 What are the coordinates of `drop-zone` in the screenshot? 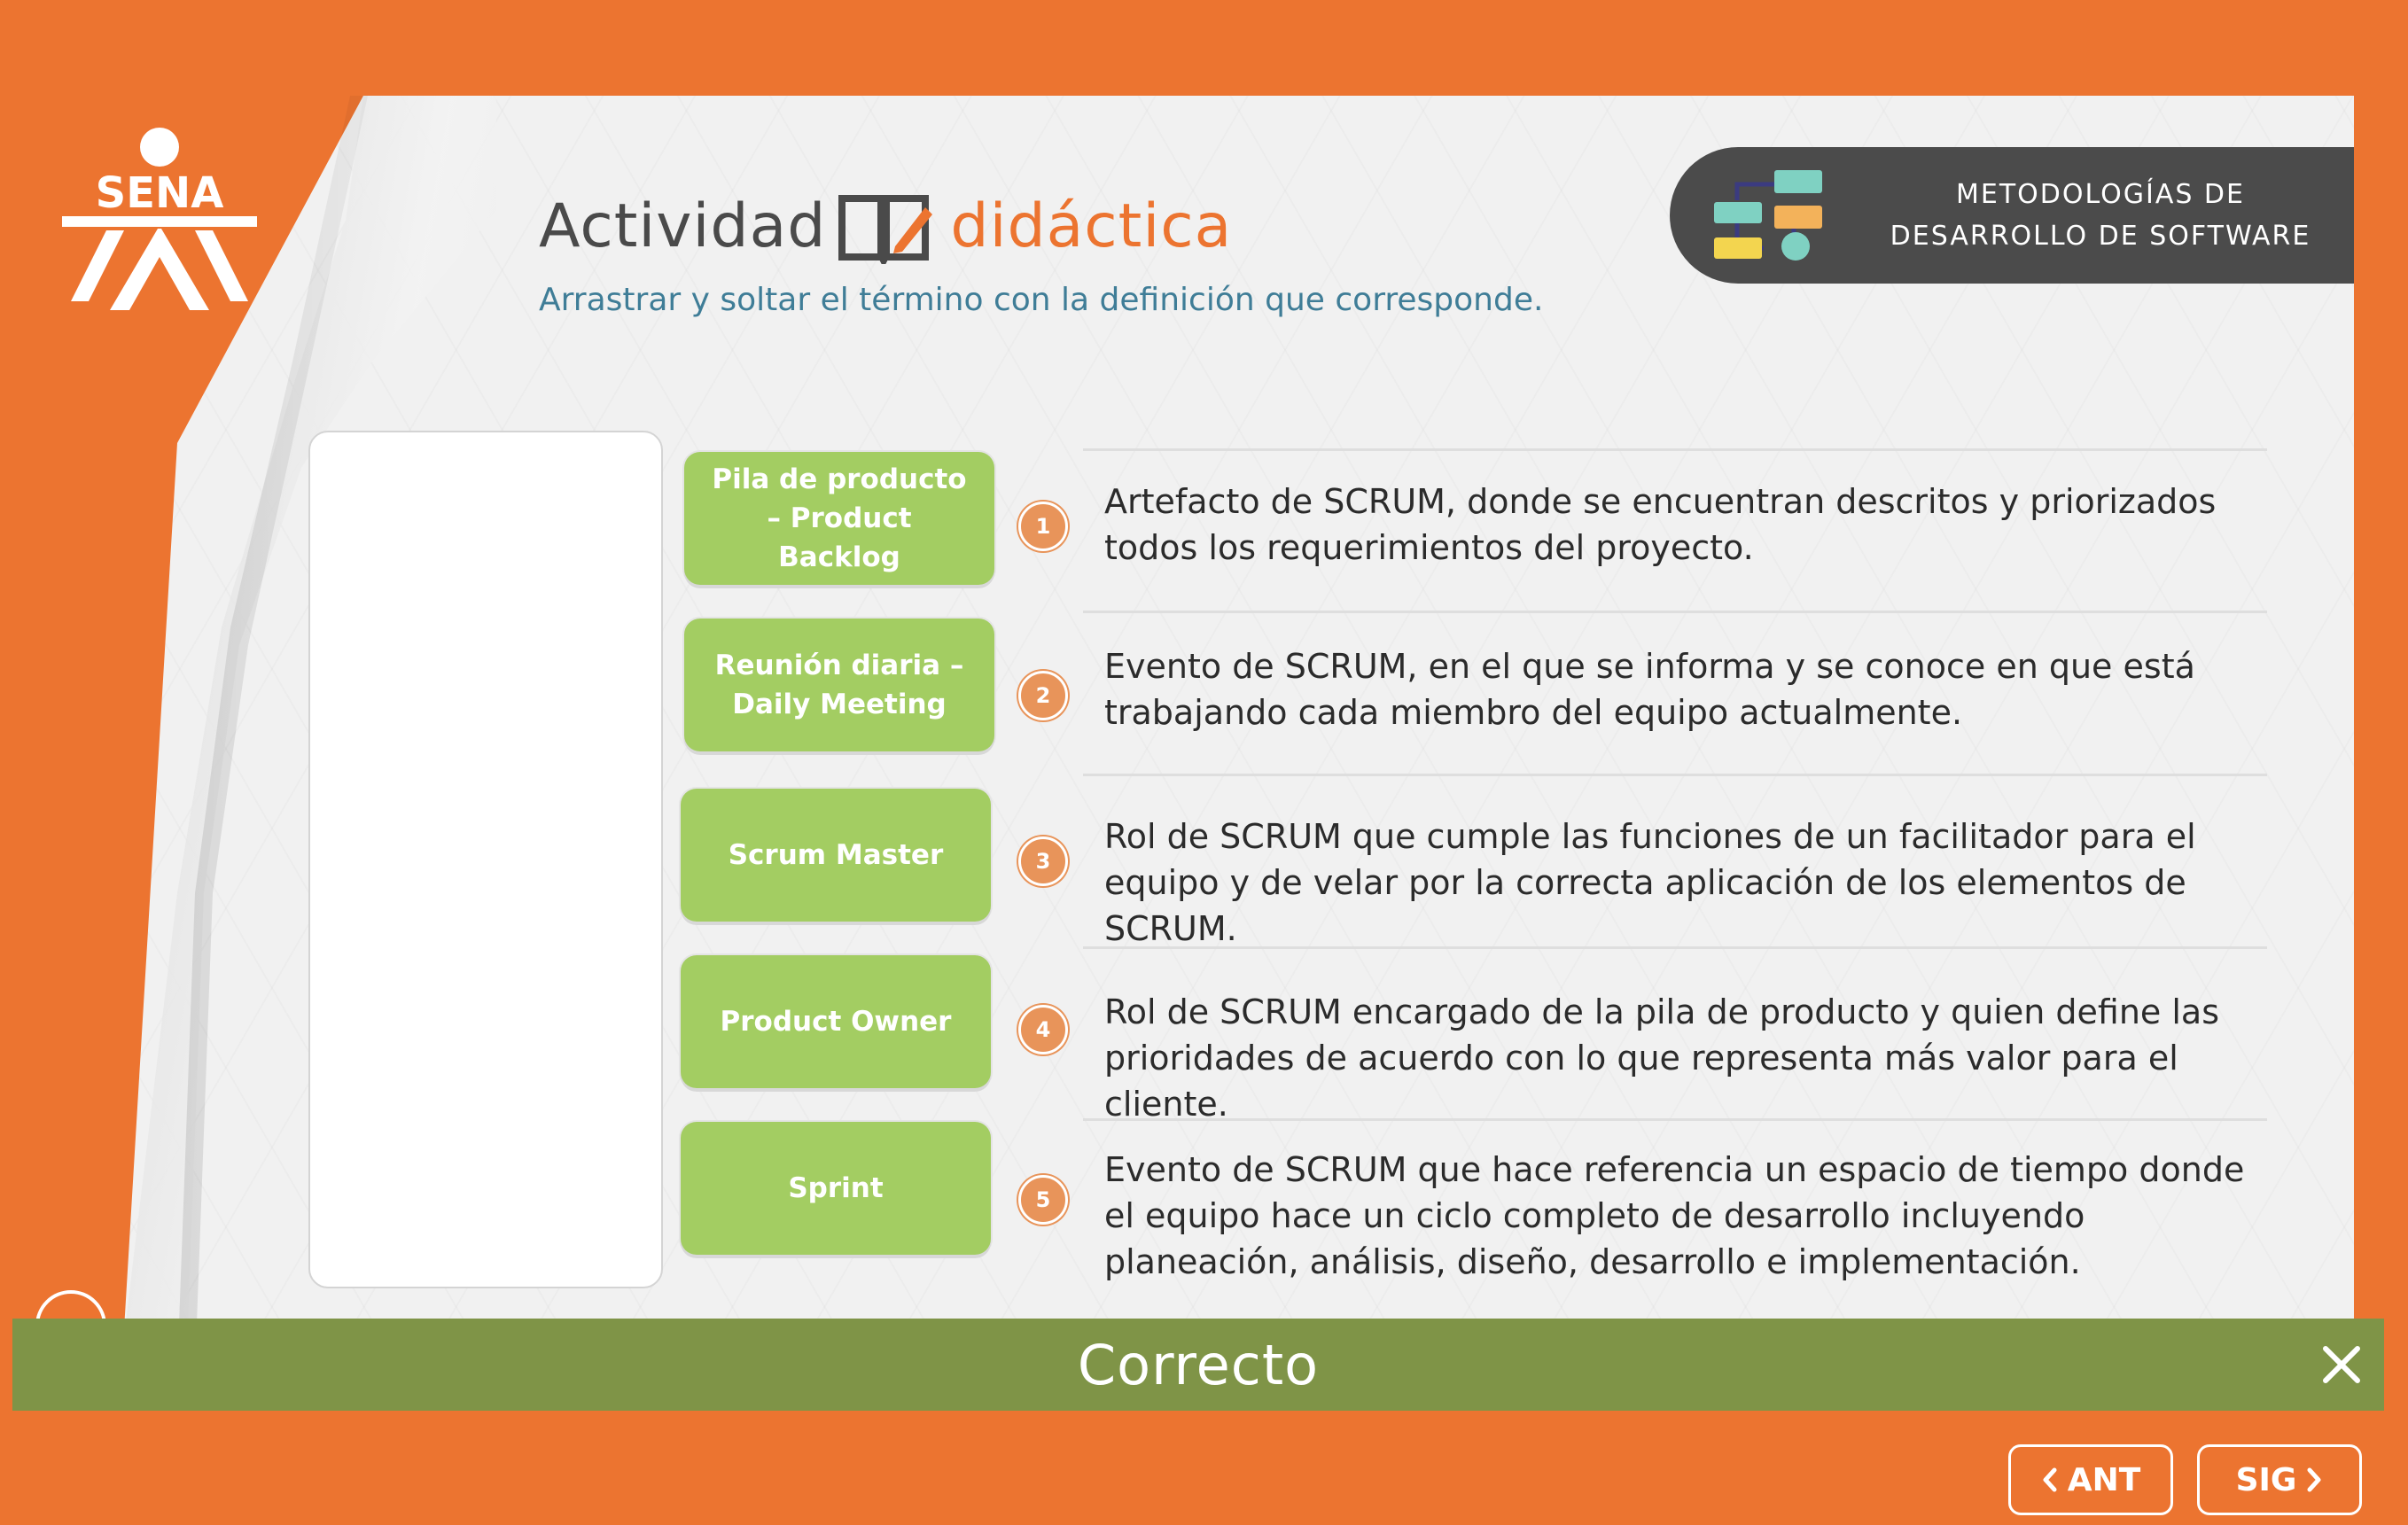 It's located at (485, 859).